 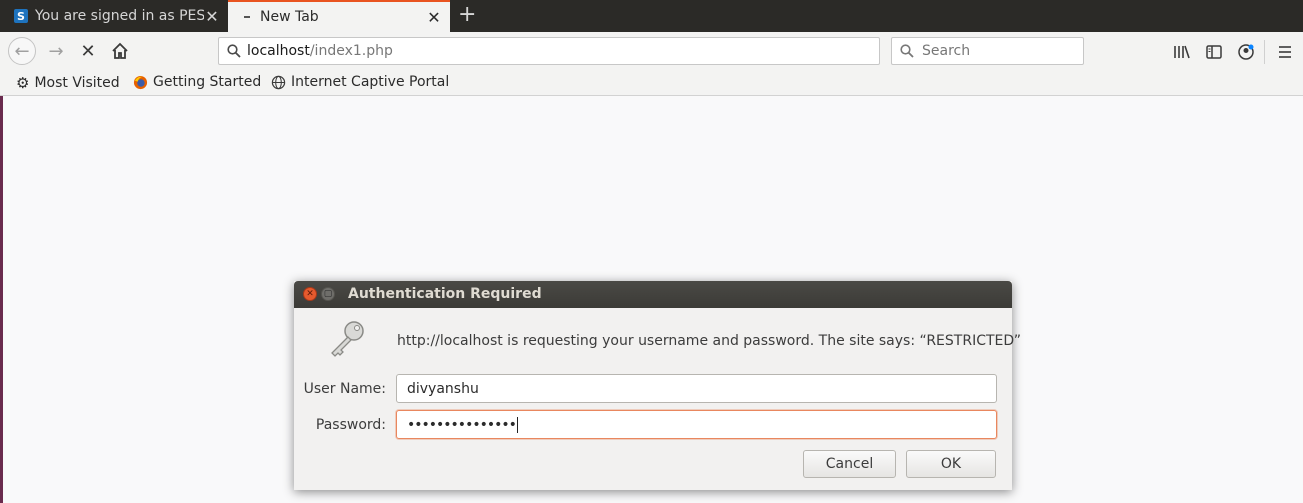 What do you see at coordinates (467, 14) in the screenshot?
I see `new-tab-button: +` at bounding box center [467, 14].